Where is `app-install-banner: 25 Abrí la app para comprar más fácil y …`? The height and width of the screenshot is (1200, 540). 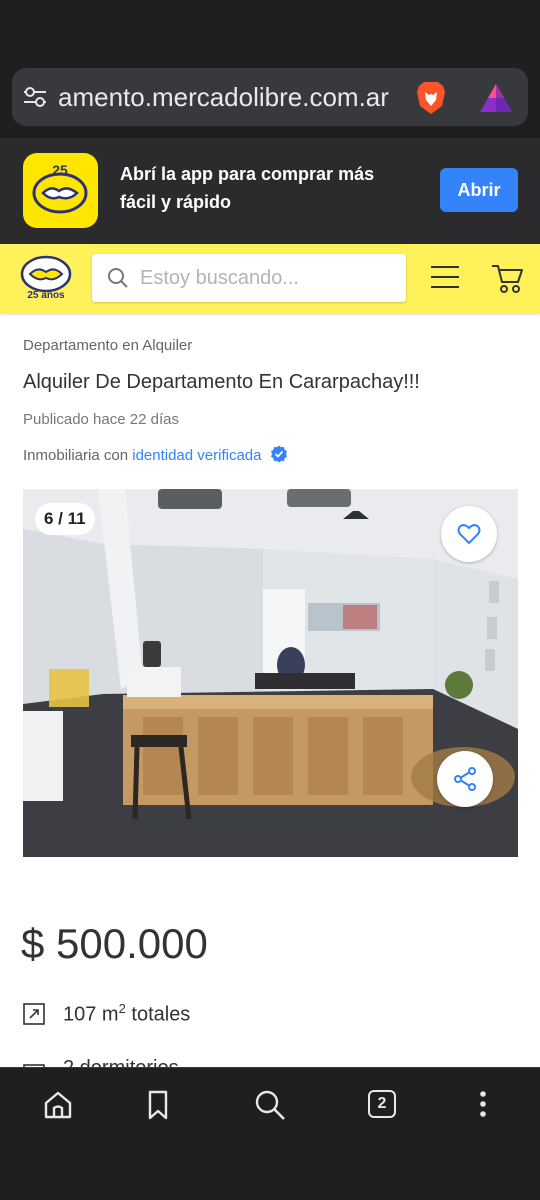
app-install-banner: 25 Abrí la app para comprar más fácil y … is located at coordinates (270, 191).